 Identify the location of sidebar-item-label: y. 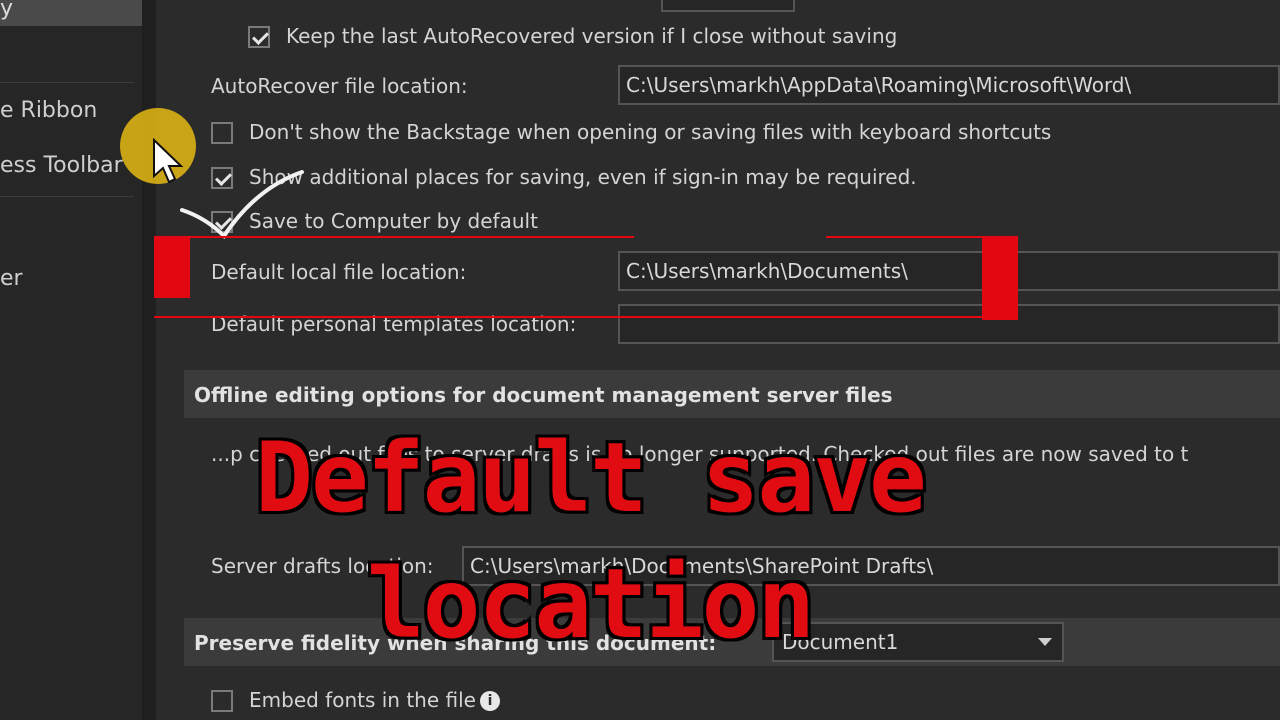
(7, 10).